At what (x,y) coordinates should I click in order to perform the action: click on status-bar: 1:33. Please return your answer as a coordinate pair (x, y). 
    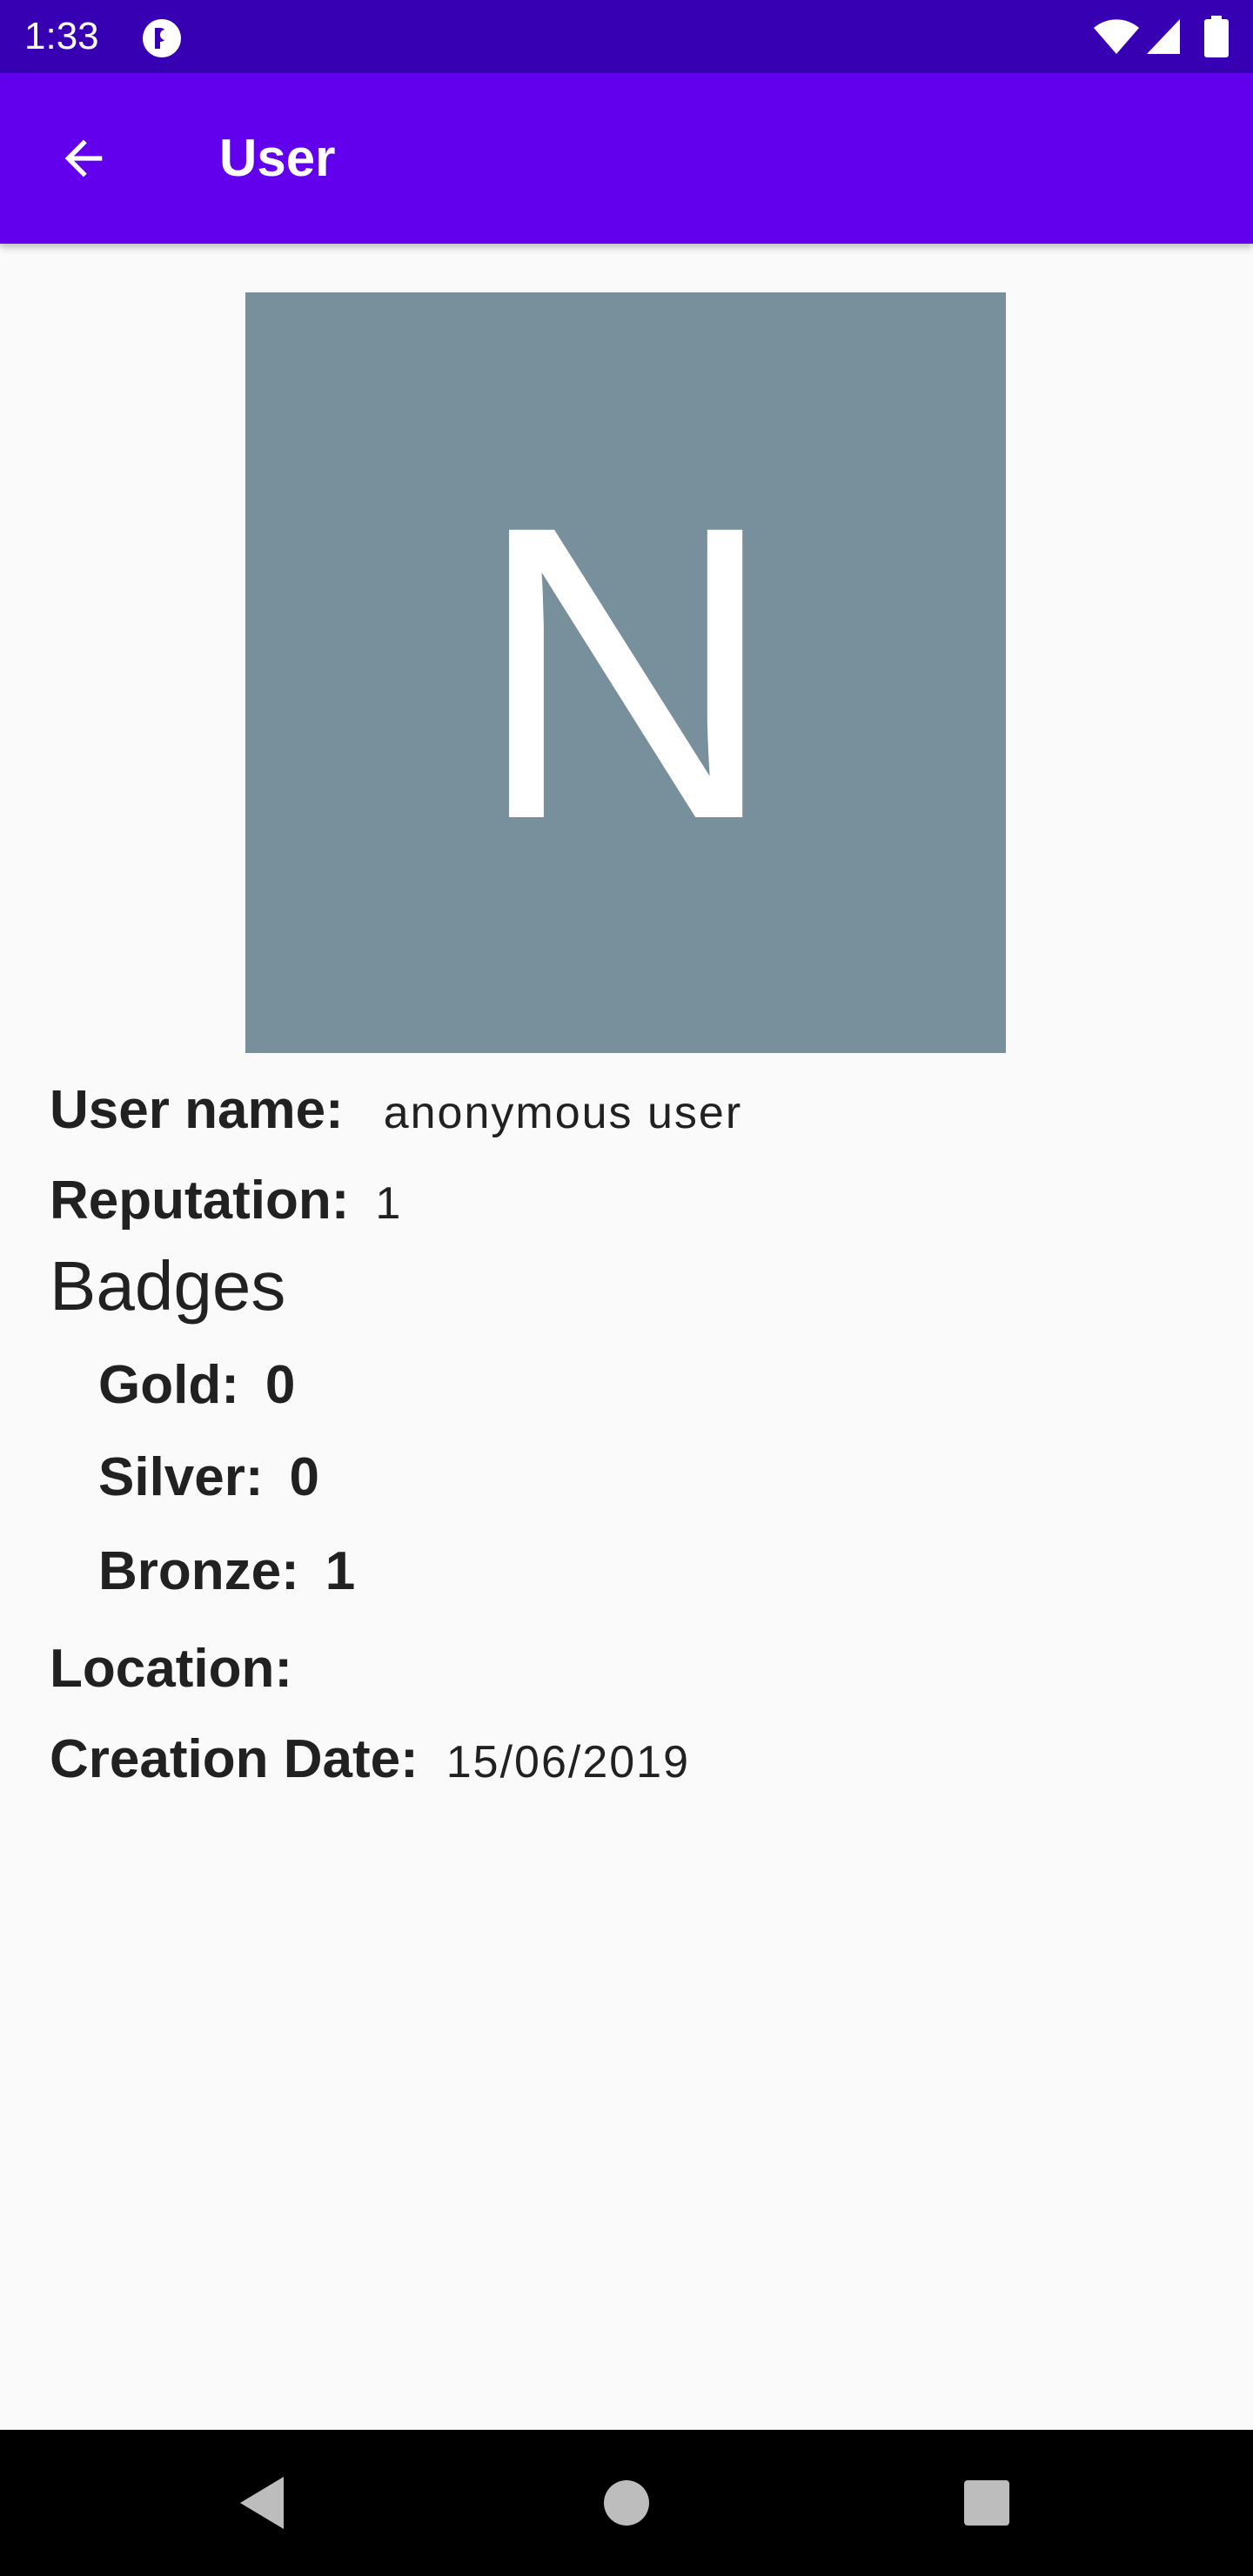
    Looking at the image, I should click on (626, 37).